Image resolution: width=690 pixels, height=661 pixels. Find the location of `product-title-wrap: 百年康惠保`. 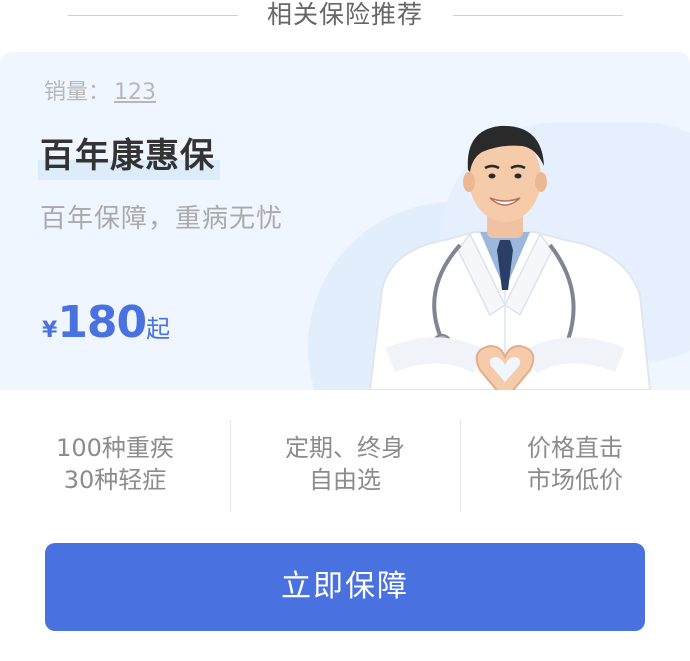

product-title-wrap: 百年康惠保 is located at coordinates (129, 156).